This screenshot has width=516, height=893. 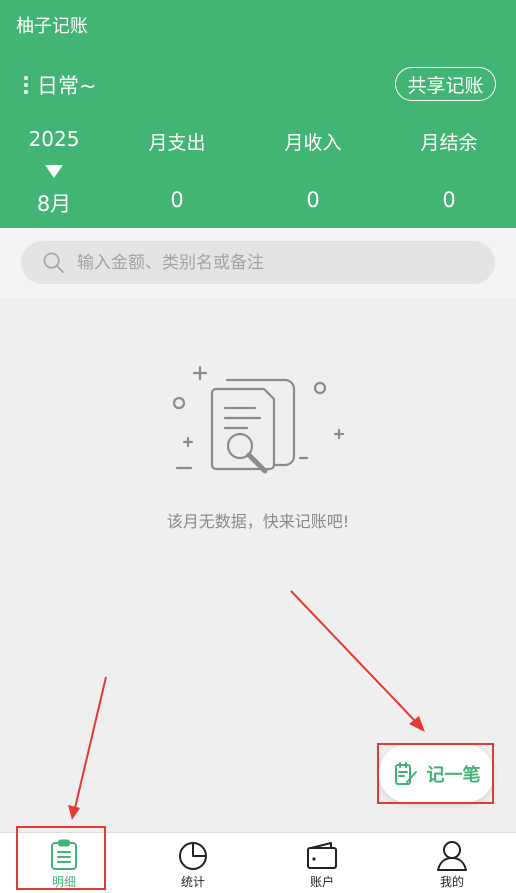 What do you see at coordinates (258, 419) in the screenshot?
I see `empty-document-search-icon` at bounding box center [258, 419].